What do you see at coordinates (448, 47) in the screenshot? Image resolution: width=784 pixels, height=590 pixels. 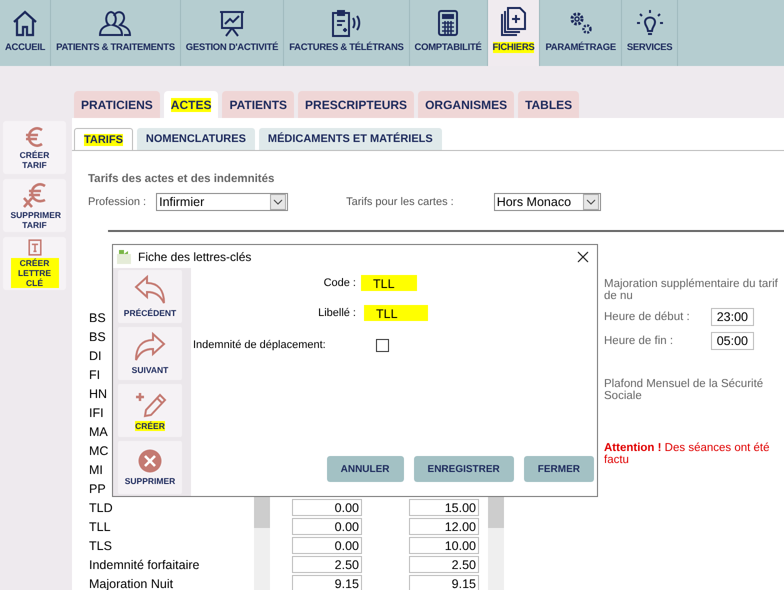 I see `nav-label: COMPTABILITÉ` at bounding box center [448, 47].